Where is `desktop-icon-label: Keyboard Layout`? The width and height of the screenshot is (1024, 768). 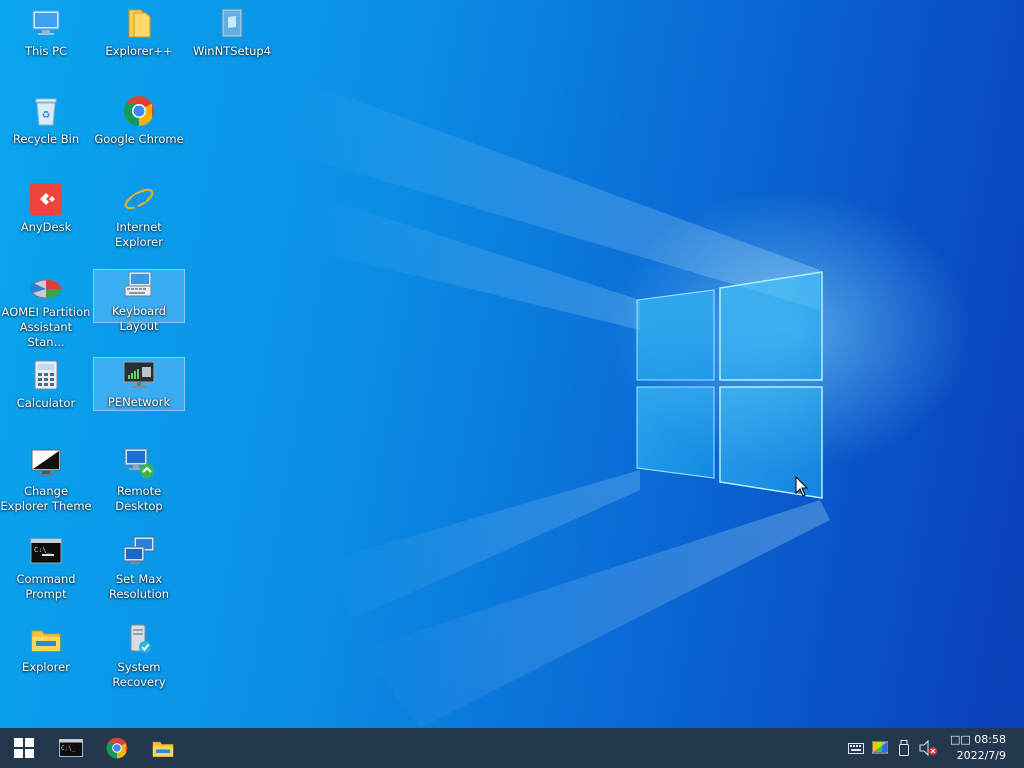
desktop-icon-label: Keyboard Layout is located at coordinates (139, 318).